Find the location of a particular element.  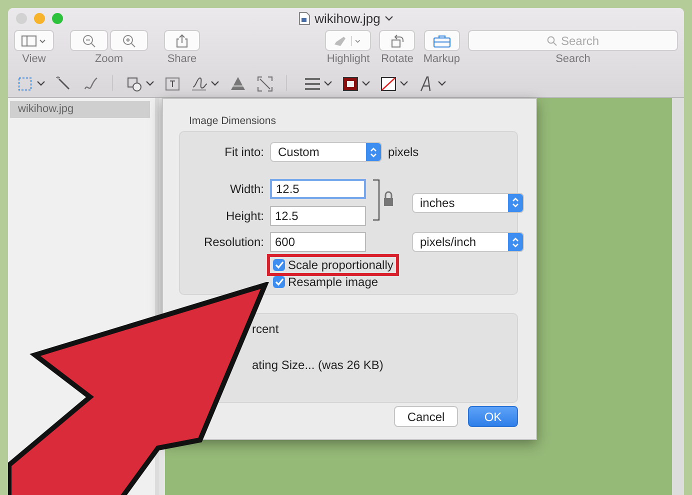

zoom-out-icon is located at coordinates (89, 41).